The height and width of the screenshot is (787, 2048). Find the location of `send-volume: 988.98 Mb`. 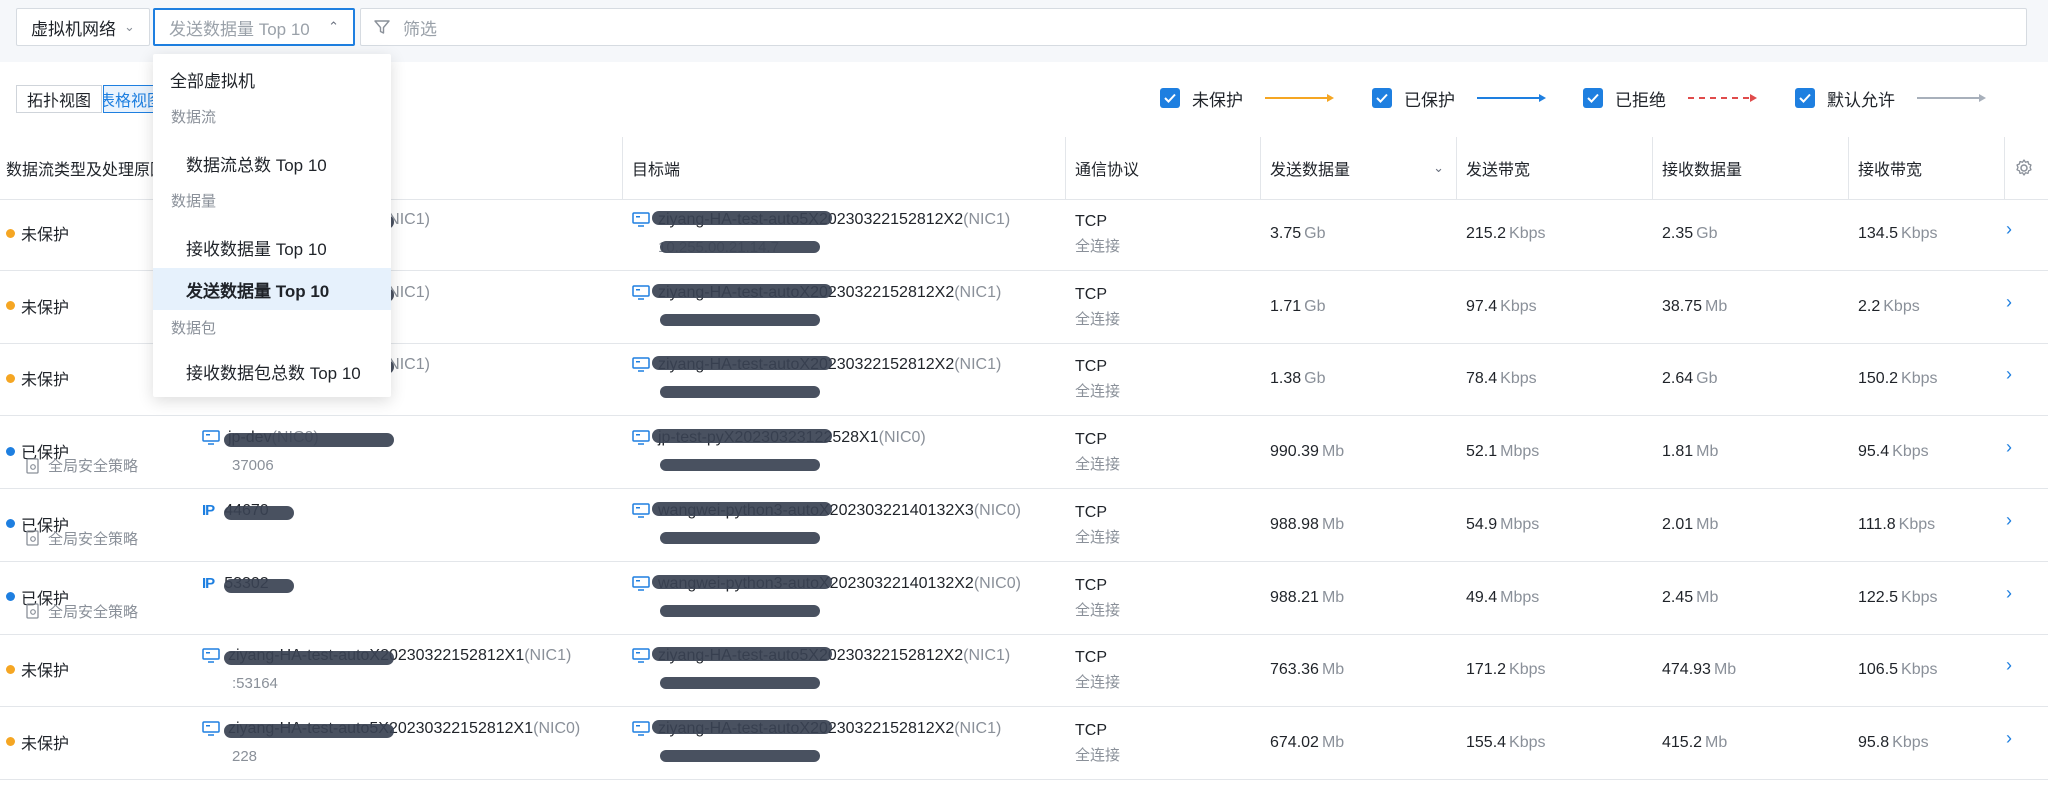

send-volume: 988.98 Mb is located at coordinates (1307, 525).